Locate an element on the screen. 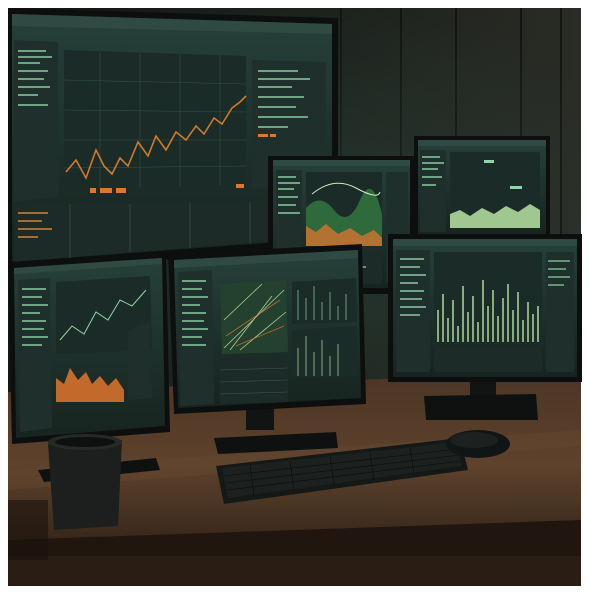 This screenshot has height=594, width=589. desk-shadow is located at coordinates (28, 530).